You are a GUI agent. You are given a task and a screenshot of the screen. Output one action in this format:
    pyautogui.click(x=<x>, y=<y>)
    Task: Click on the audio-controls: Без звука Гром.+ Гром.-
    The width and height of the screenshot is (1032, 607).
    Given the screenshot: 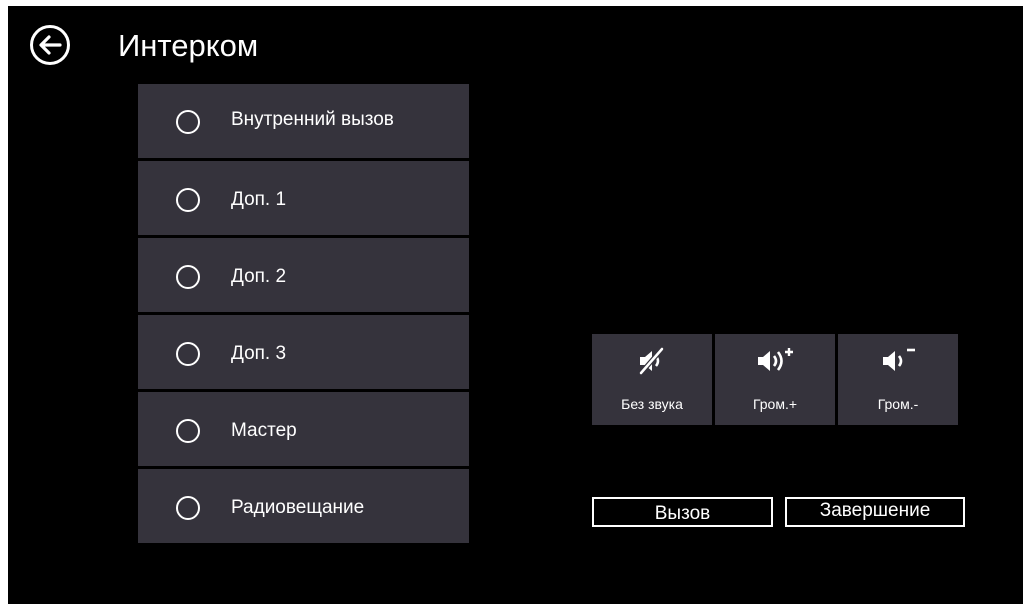 What is the action you would take?
    pyautogui.click(x=775, y=379)
    